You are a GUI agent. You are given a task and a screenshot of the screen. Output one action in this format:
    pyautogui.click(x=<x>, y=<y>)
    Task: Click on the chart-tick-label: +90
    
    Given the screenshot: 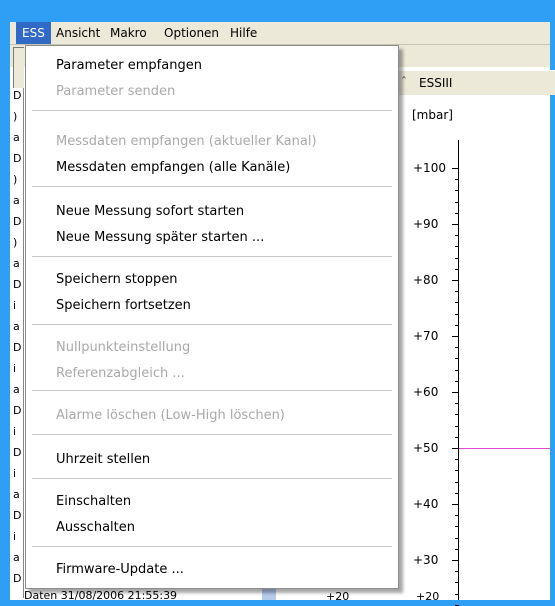 What is the action you would take?
    pyautogui.click(x=426, y=224)
    